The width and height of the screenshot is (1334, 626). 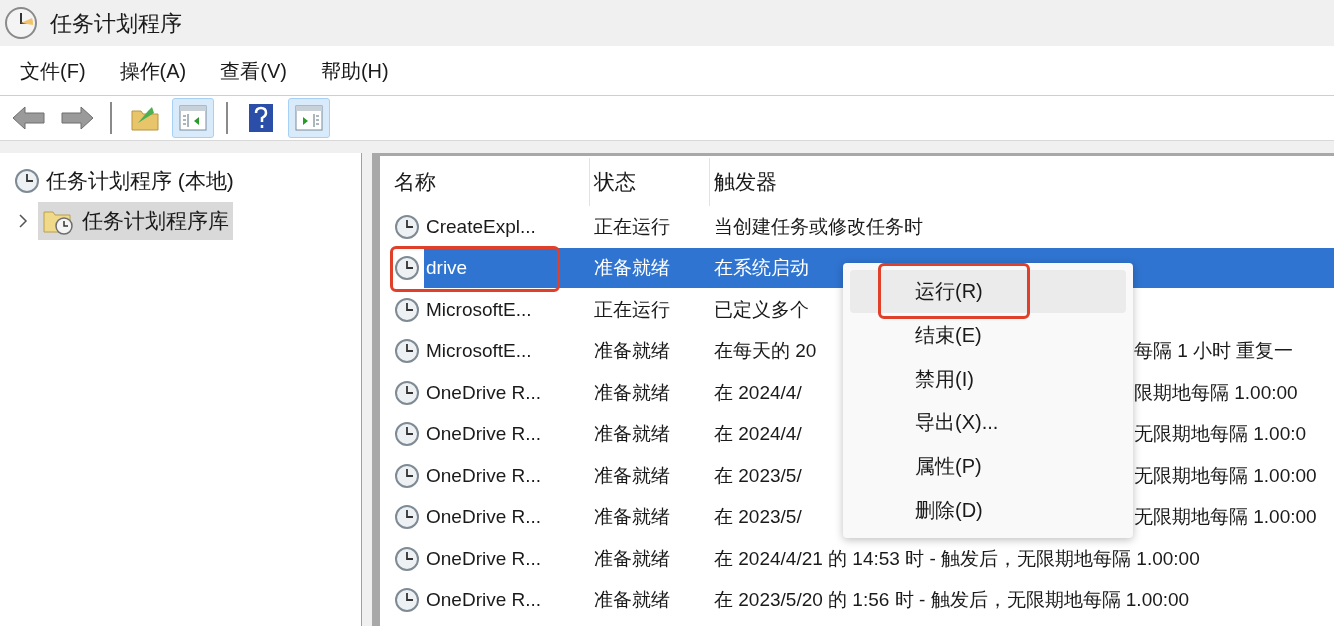 What do you see at coordinates (1022, 182) in the screenshot?
I see `column-header: 触发器` at bounding box center [1022, 182].